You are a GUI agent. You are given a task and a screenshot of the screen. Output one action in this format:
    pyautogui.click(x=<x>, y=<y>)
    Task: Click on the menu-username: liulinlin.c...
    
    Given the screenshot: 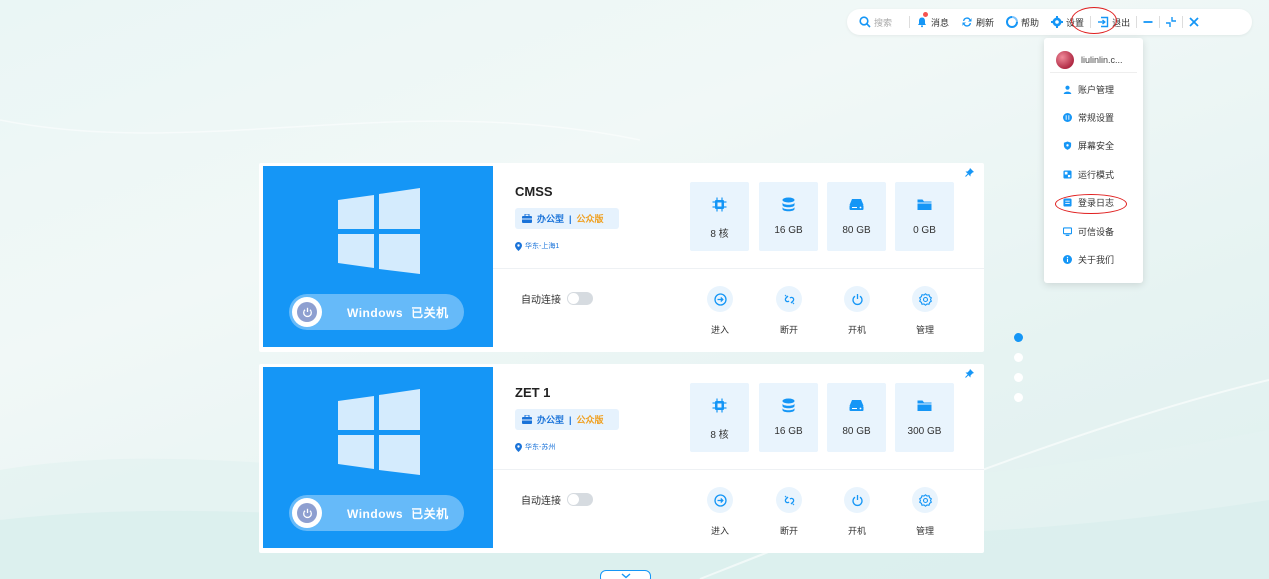 What is the action you would take?
    pyautogui.click(x=1102, y=60)
    